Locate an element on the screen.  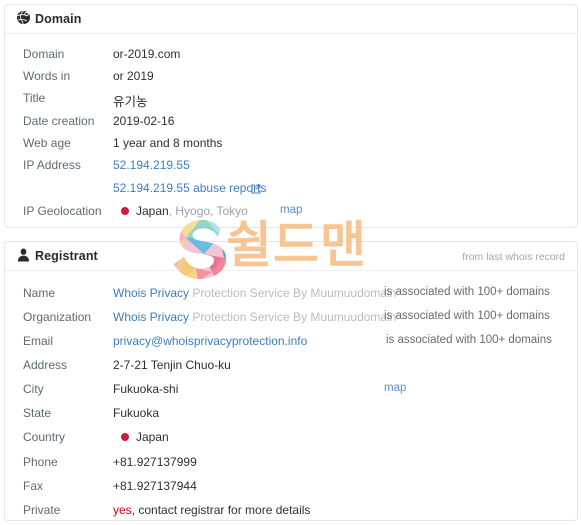
value-phone: +81.927137999 is located at coordinates (155, 462).